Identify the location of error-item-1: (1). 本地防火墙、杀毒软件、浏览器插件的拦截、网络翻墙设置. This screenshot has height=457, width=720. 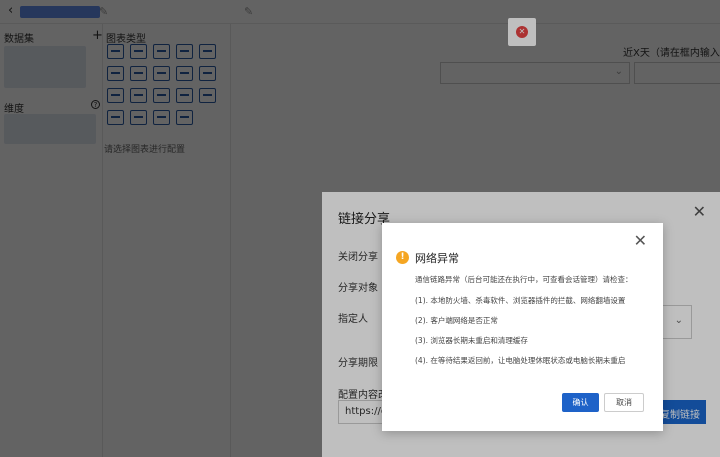
(520, 300).